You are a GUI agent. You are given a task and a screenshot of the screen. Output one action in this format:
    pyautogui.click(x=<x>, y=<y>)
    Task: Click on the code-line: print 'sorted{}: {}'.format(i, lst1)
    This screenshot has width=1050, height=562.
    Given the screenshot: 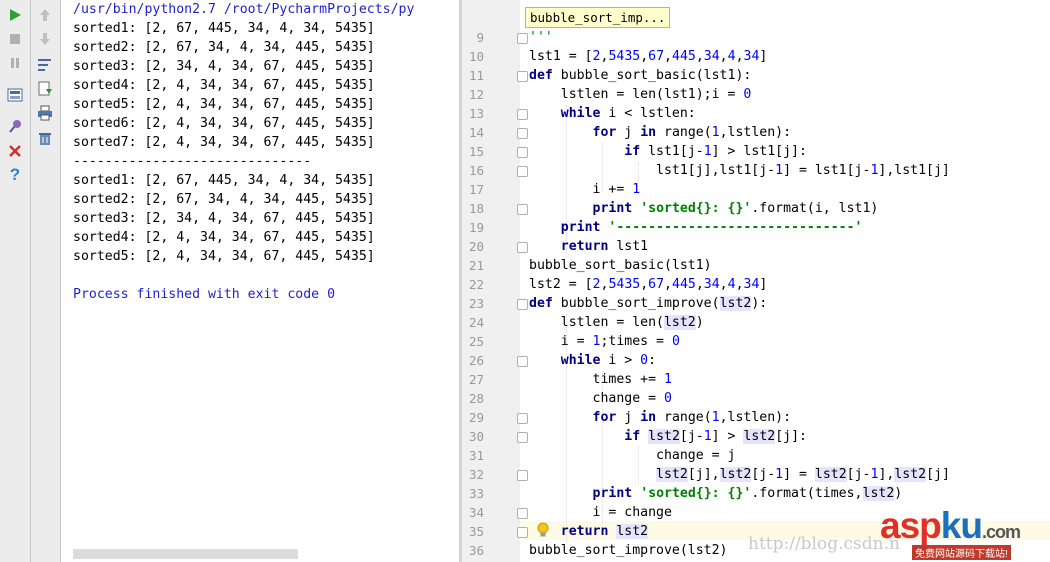 What is the action you would take?
    pyautogui.click(x=704, y=208)
    